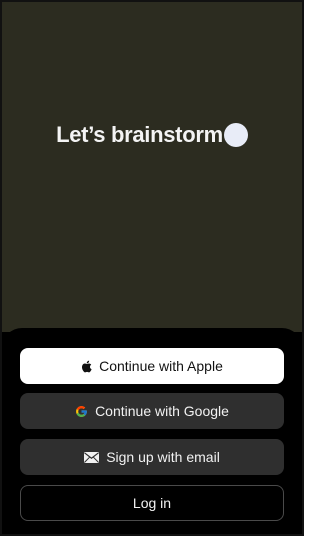 The height and width of the screenshot is (536, 320). Describe the element at coordinates (81, 411) in the screenshot. I see `google-icon` at that location.